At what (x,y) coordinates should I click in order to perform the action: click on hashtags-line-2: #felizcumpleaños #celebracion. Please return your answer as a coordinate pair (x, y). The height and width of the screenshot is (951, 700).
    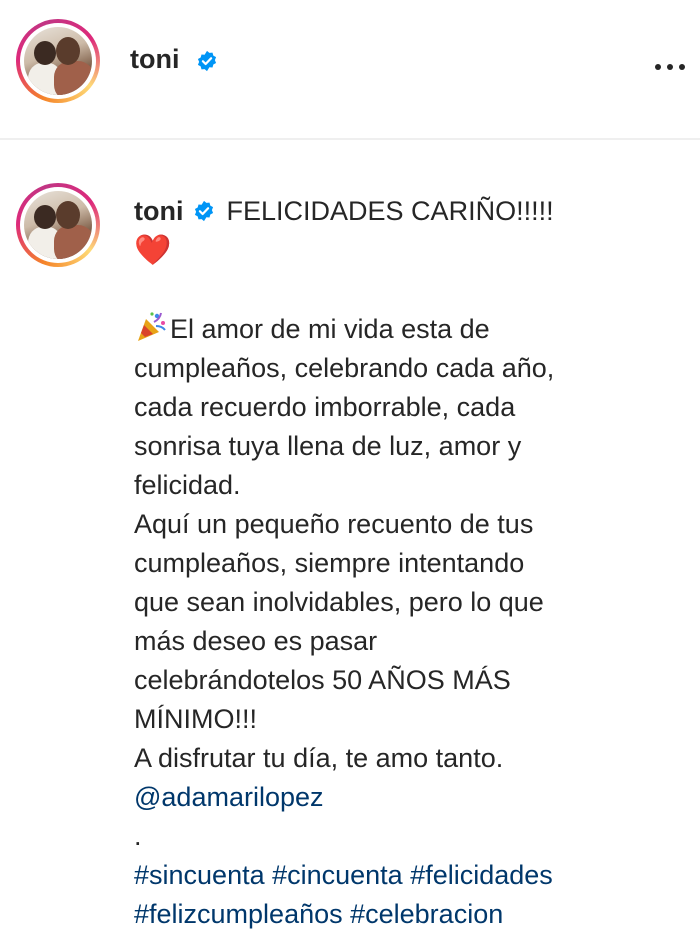
    Looking at the image, I should click on (414, 914).